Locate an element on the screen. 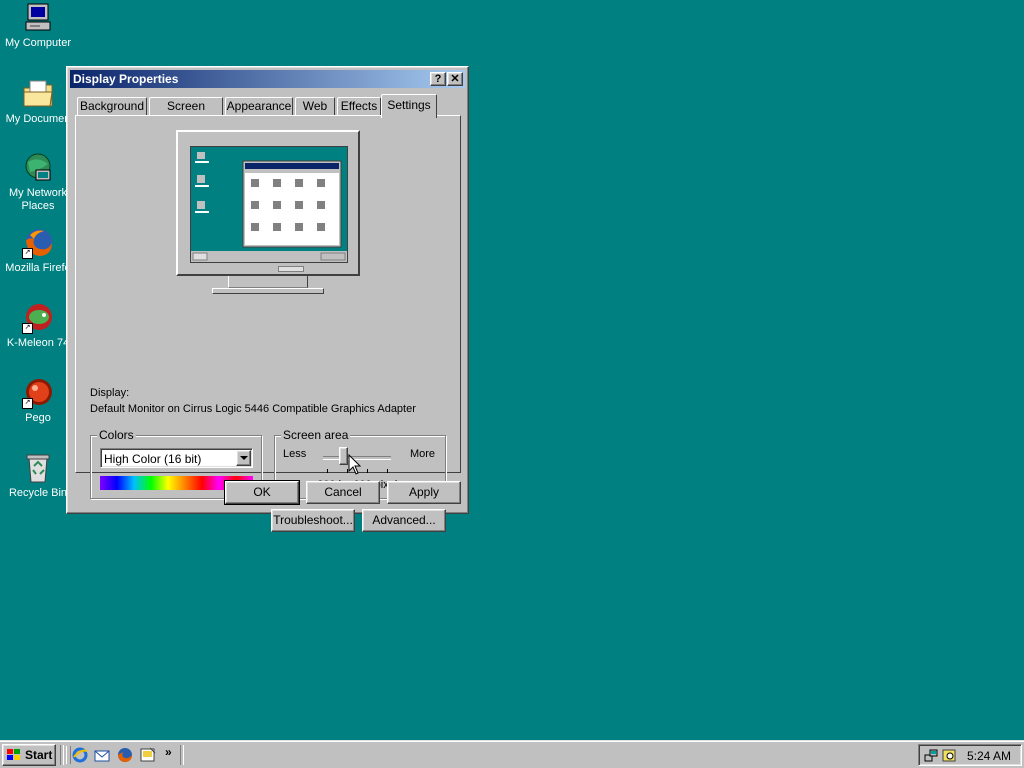  desktop-icon-pego: ↗ Pego is located at coordinates (38, 401).